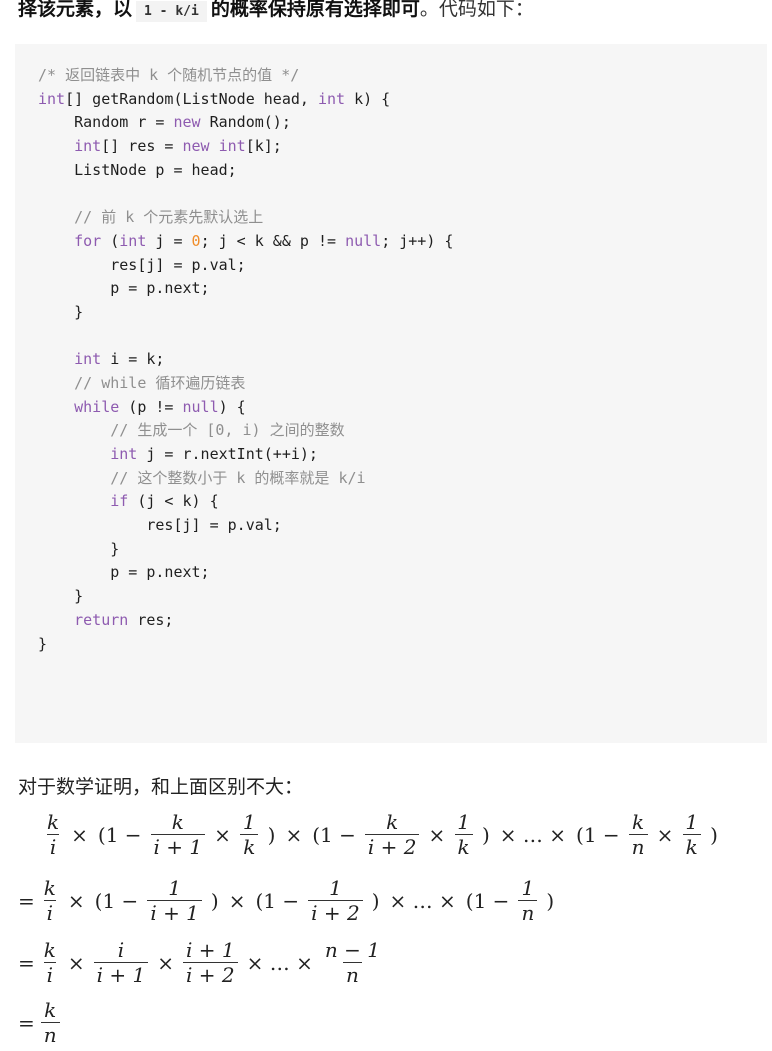  Describe the element at coordinates (169, 217) in the screenshot. I see `code-comment: // 前 k 个元素先默认选上` at that location.